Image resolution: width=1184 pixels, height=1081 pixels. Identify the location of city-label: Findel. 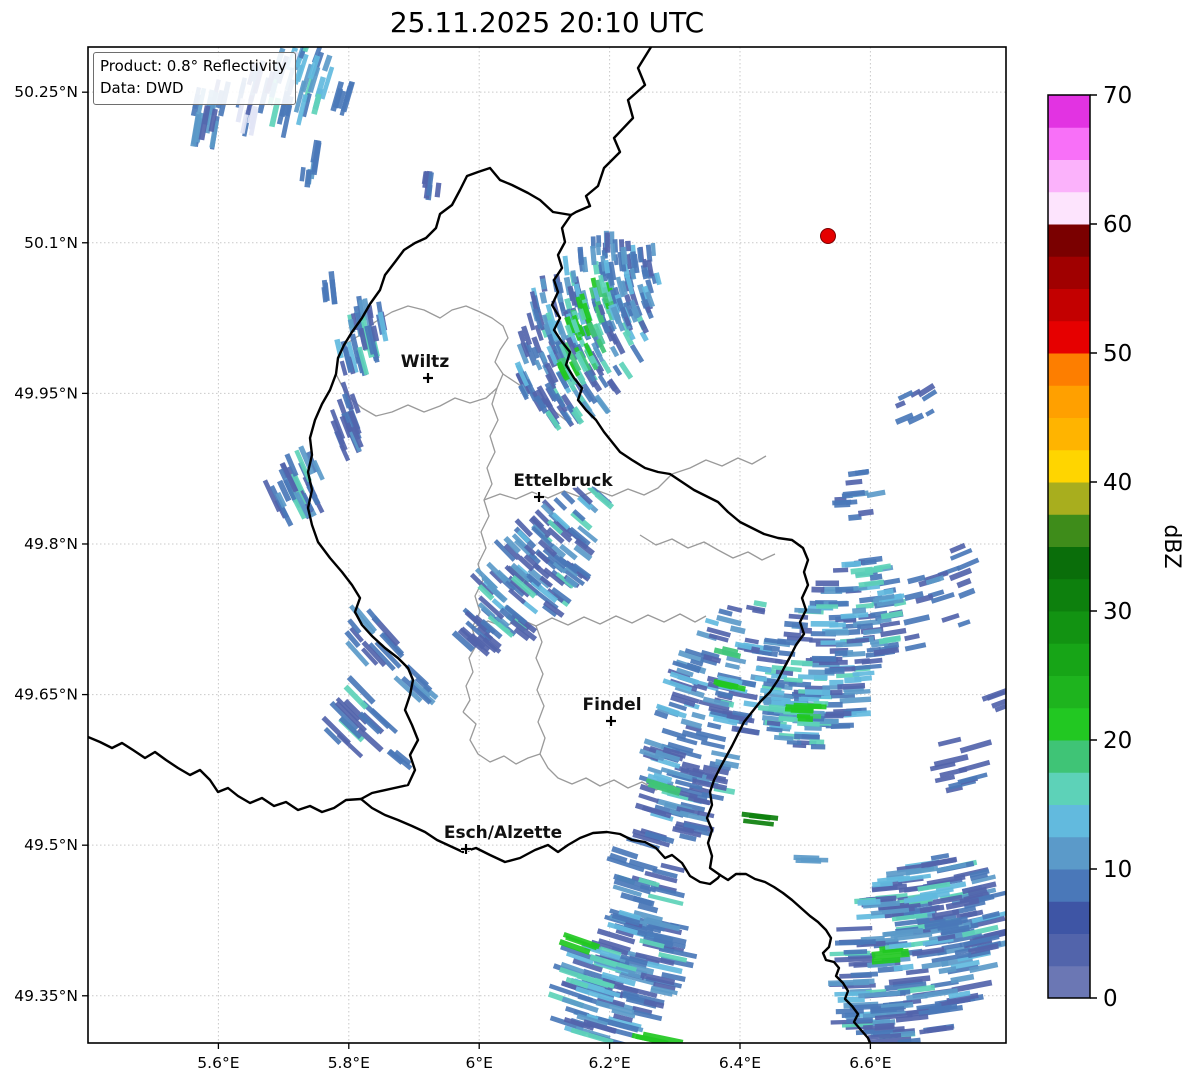
(611, 705).